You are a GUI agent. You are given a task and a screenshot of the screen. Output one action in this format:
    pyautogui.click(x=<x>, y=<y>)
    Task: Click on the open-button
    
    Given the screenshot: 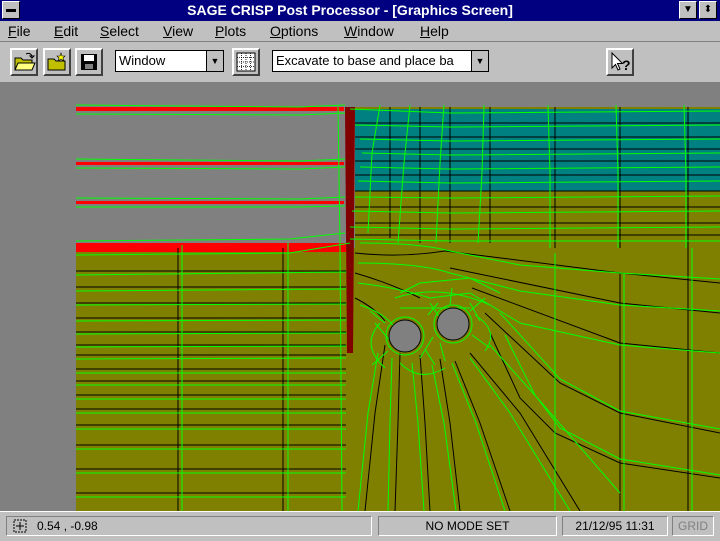 What is the action you would take?
    pyautogui.click(x=24, y=62)
    